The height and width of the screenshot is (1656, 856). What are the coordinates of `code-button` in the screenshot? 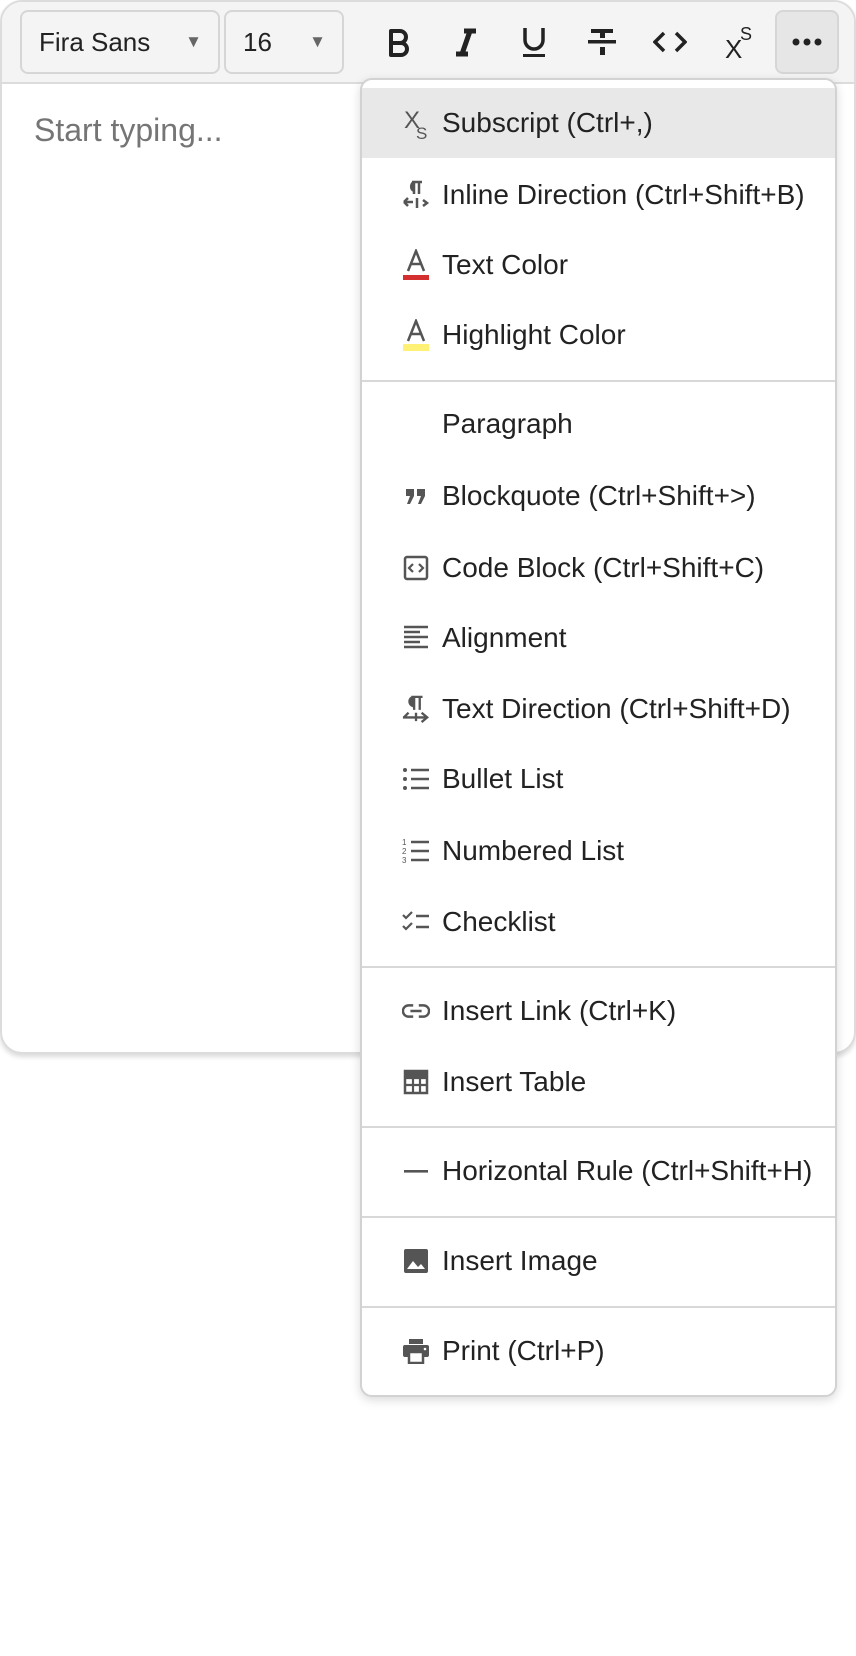 It's located at (670, 42).